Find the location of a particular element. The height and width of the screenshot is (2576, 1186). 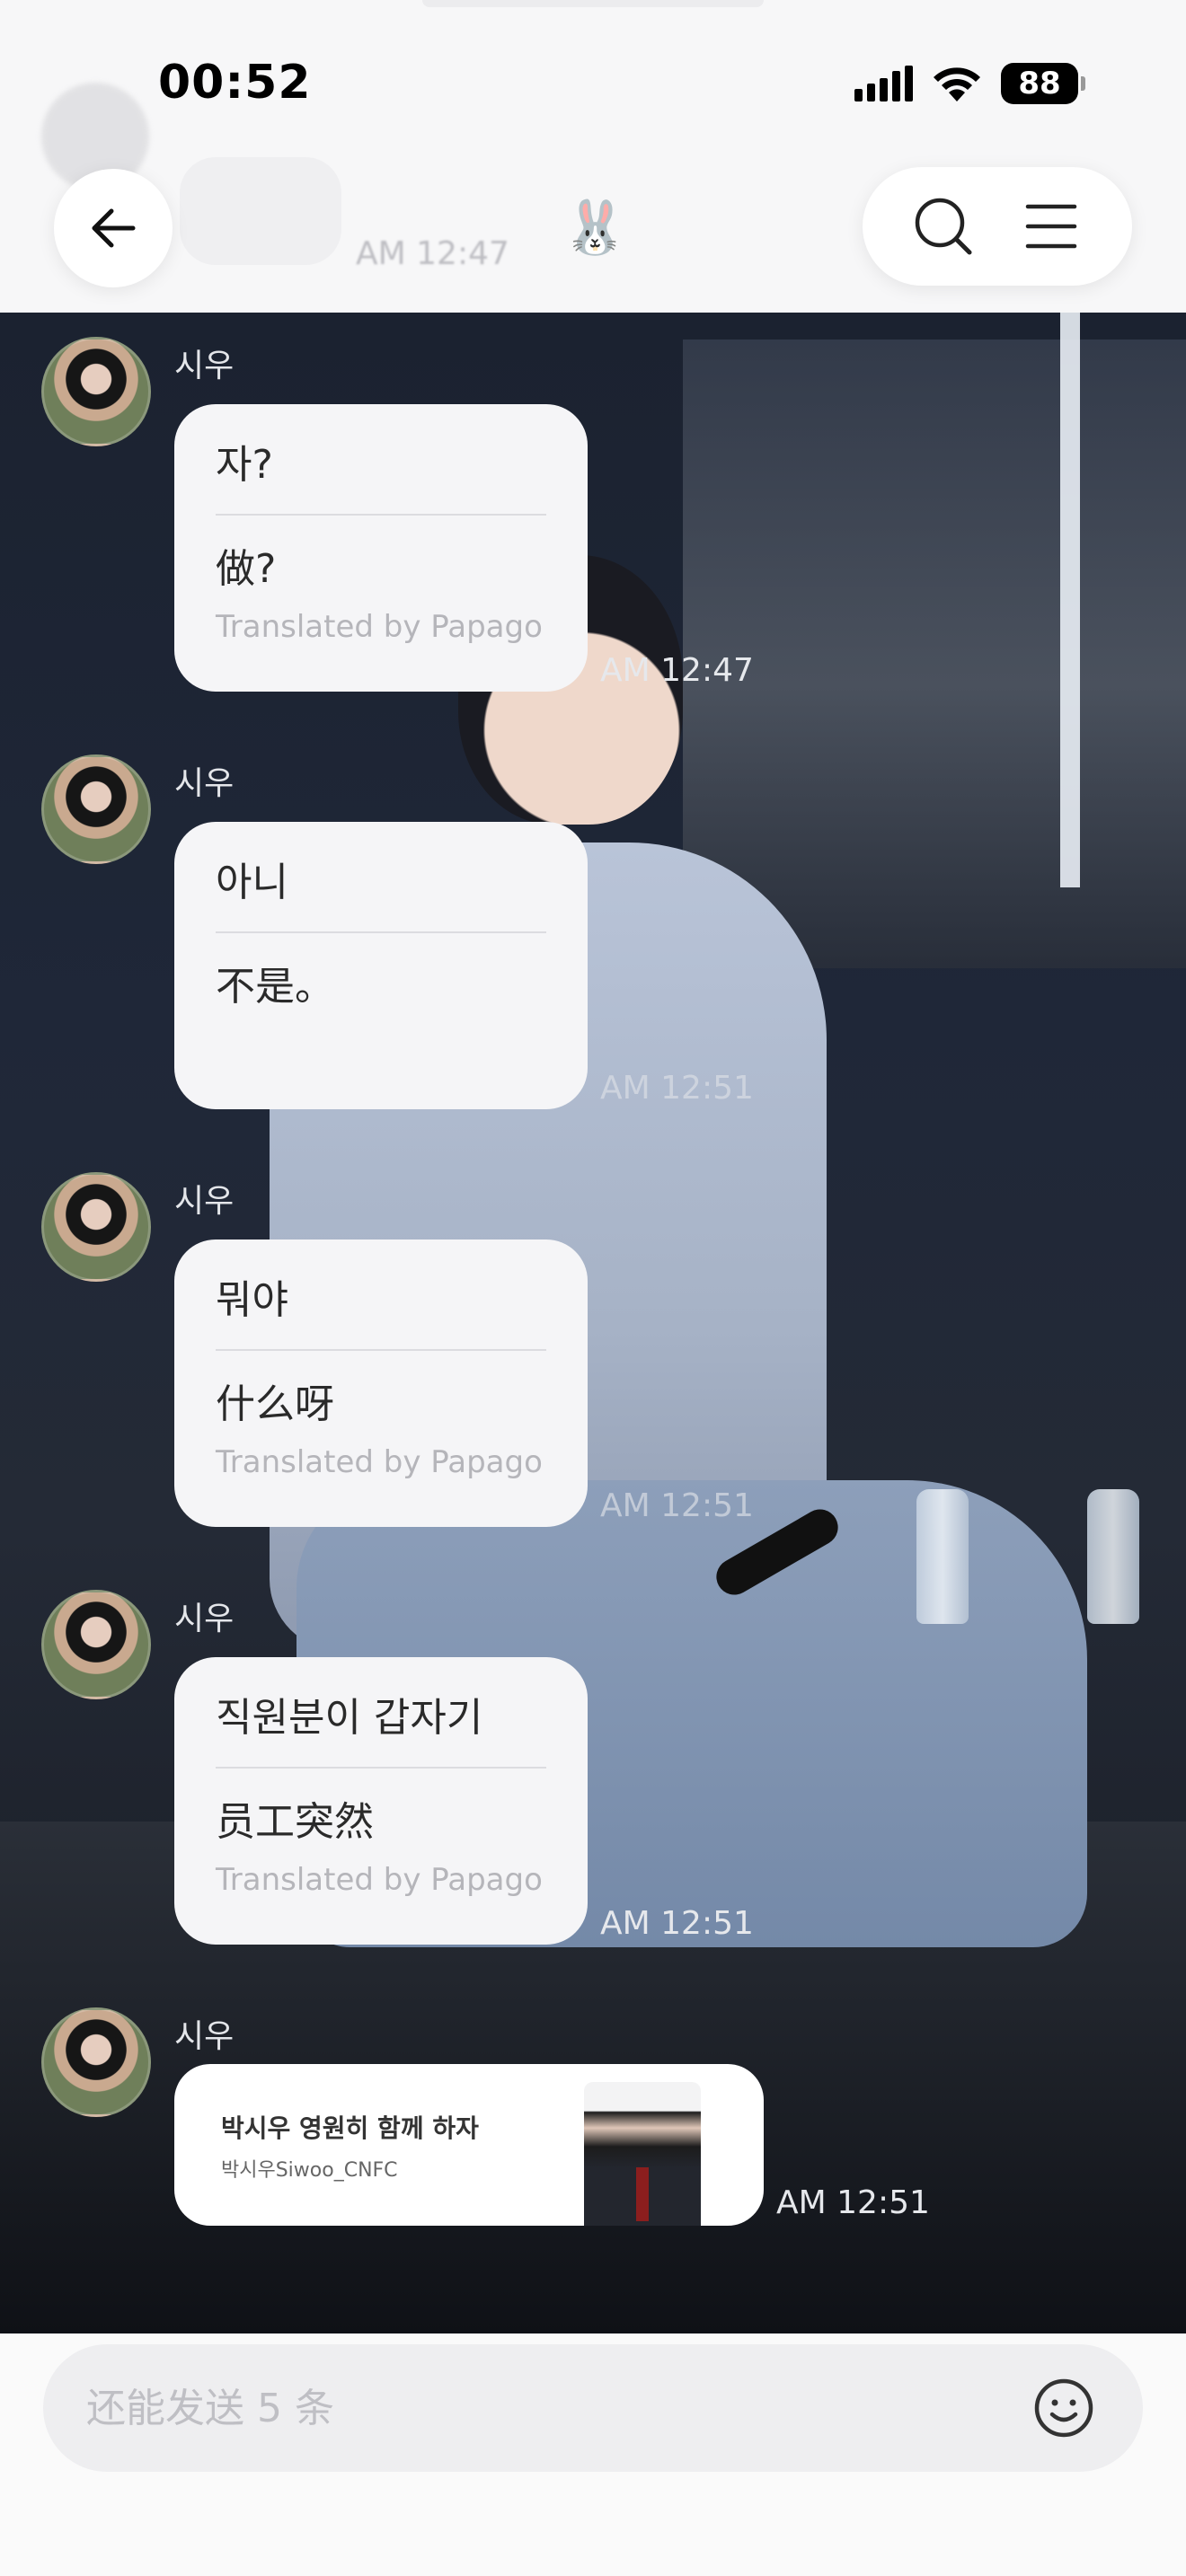

message-input is located at coordinates (557, 2408).